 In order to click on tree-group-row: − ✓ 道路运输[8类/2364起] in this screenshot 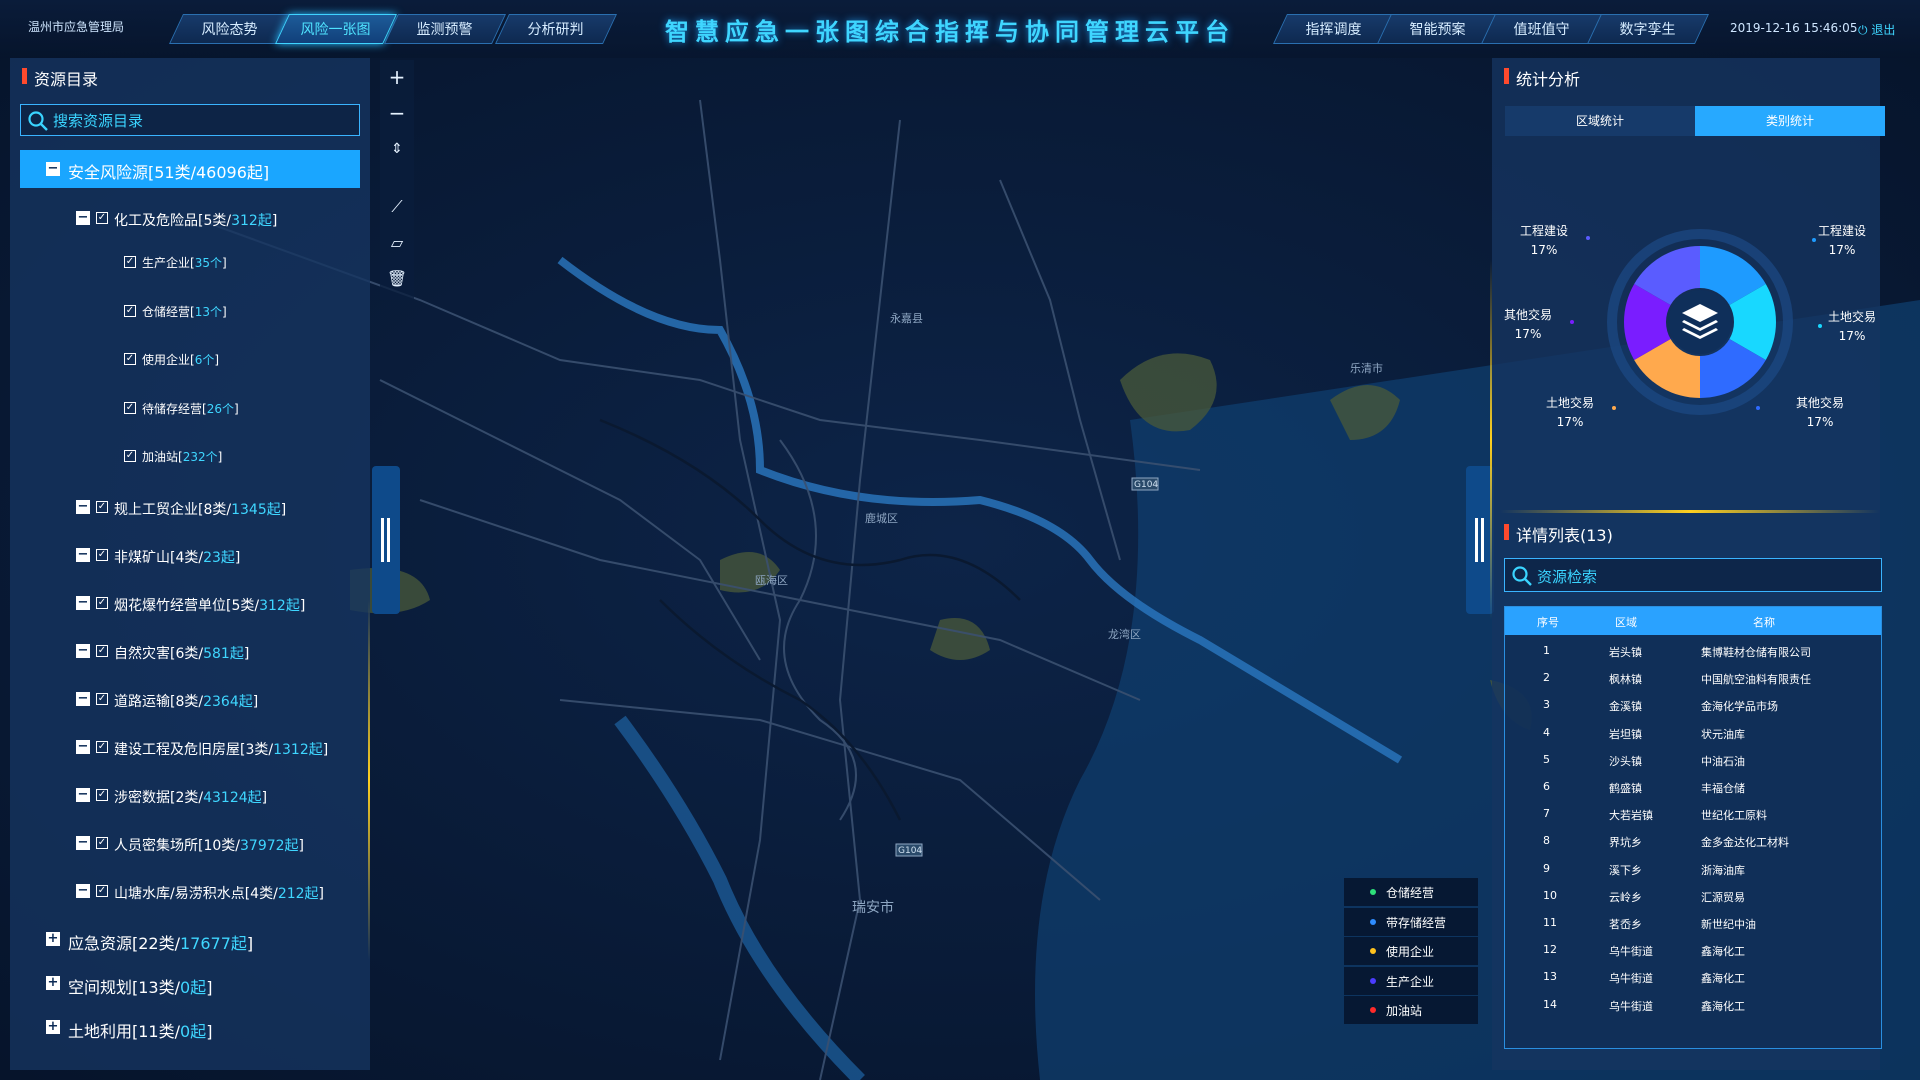, I will do `click(221, 700)`.